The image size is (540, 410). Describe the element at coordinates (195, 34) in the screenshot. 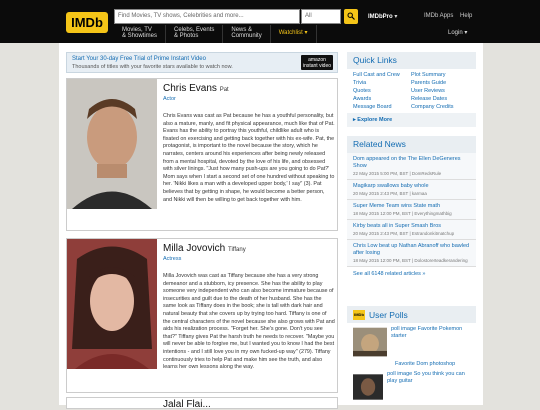

I see `nav-celebs-events: Celebs, Events & Photos` at that location.